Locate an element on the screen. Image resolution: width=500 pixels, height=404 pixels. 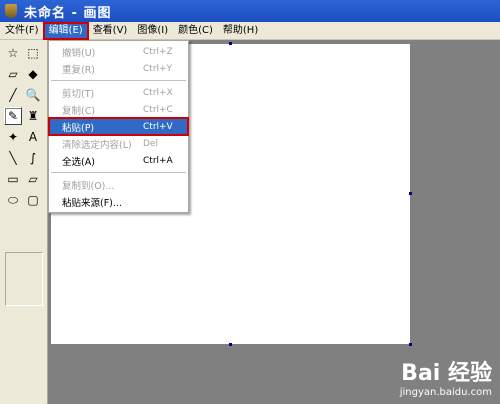
text-icon: A is located at coordinates (33, 137).